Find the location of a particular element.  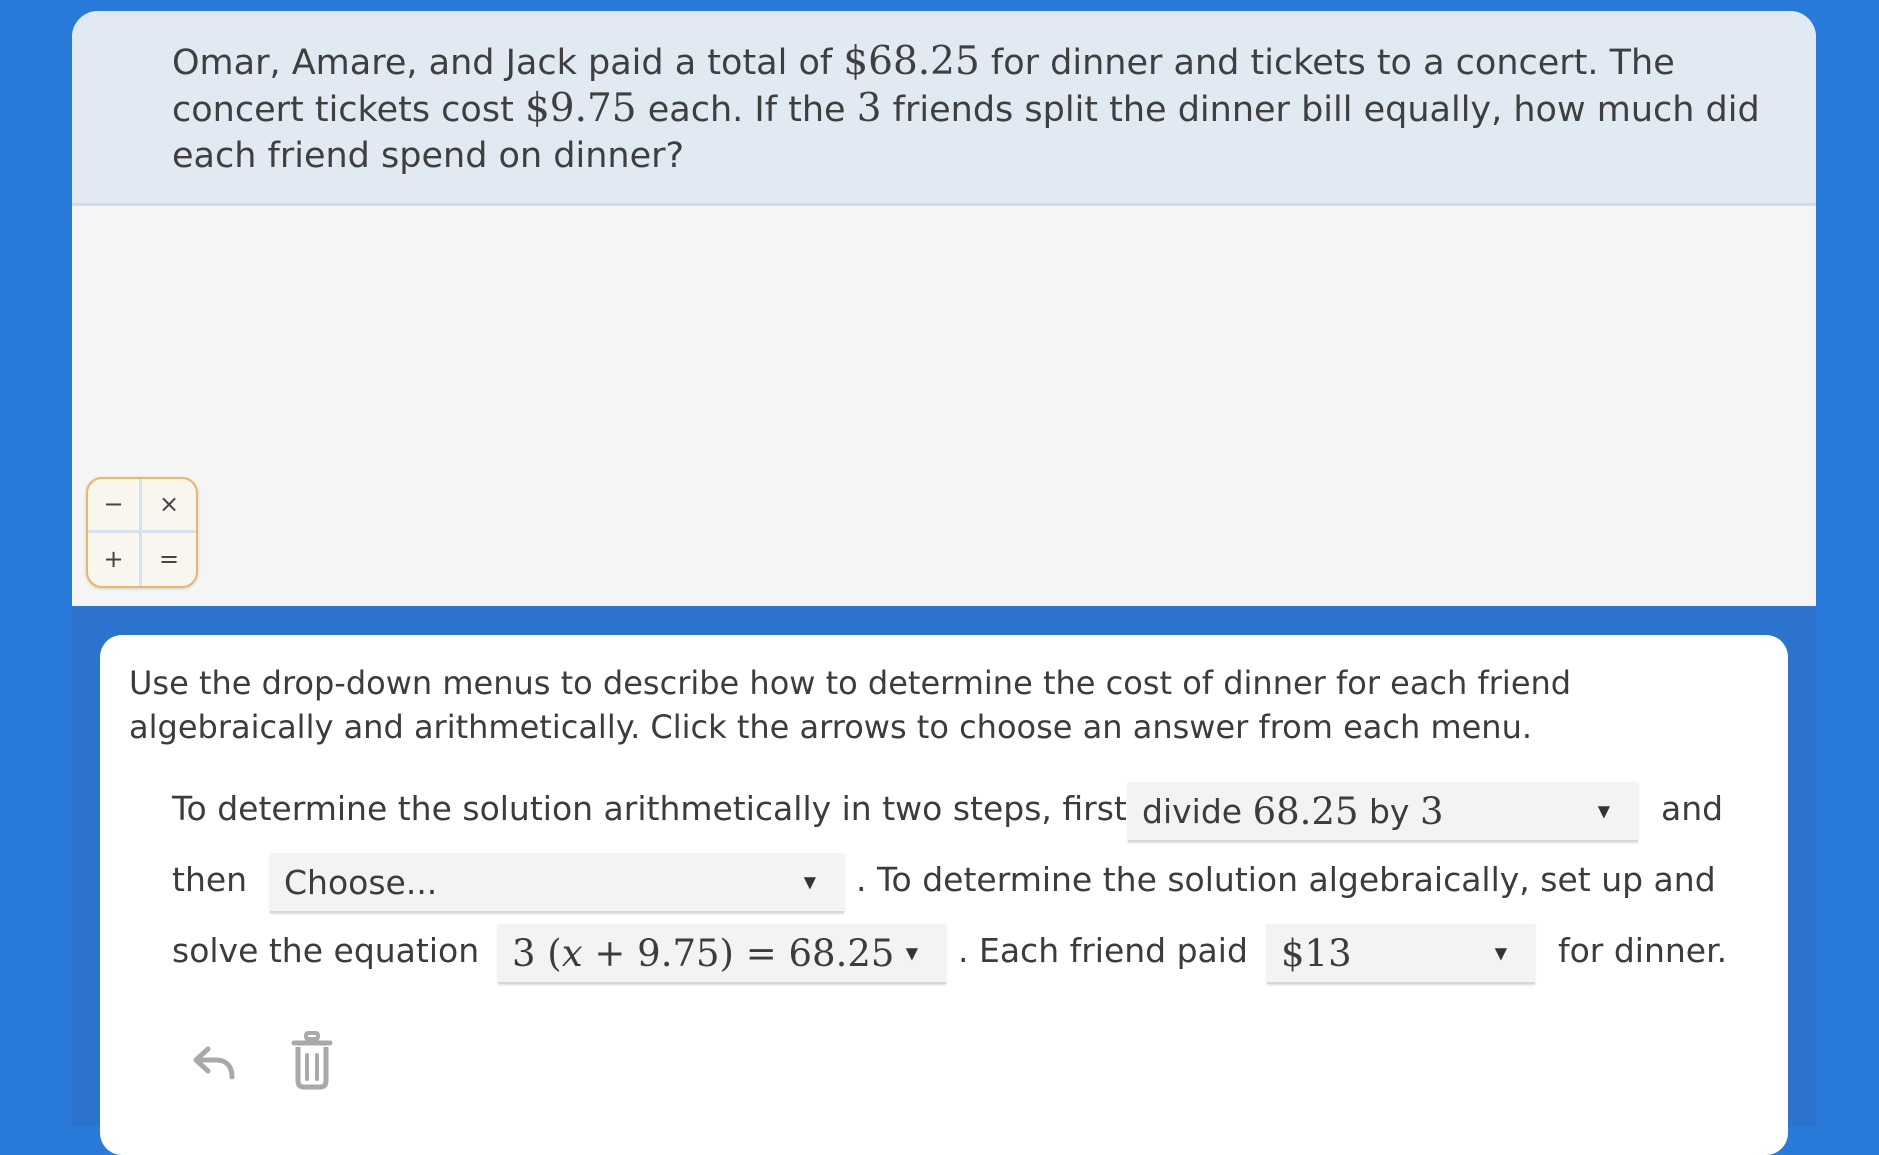

answer-dropdown: $13 ▼ is located at coordinates (1401, 954).